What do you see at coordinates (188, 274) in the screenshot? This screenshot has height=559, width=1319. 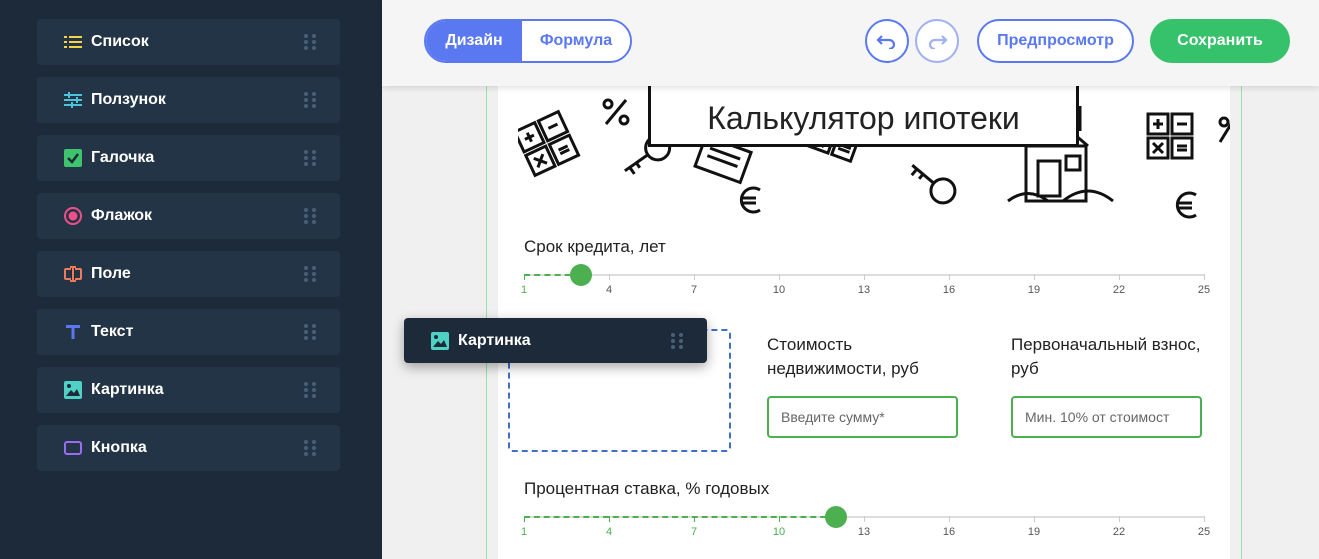 I see `palette-item-field: Поле` at bounding box center [188, 274].